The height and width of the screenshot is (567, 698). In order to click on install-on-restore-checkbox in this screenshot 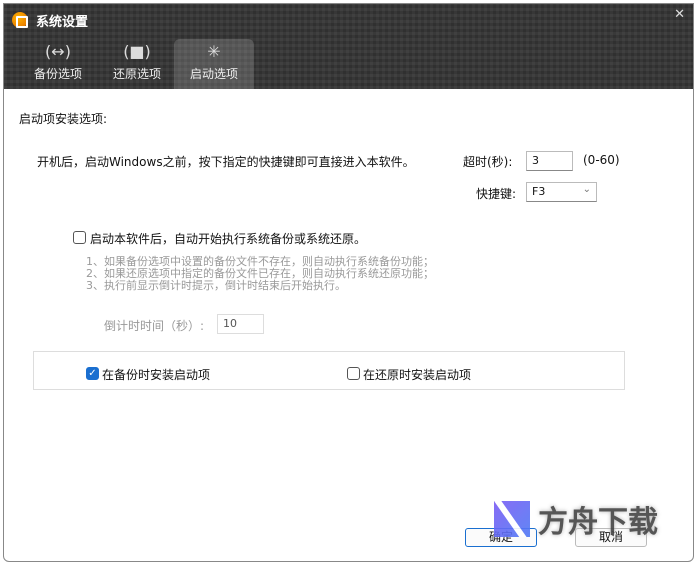, I will do `click(353, 373)`.